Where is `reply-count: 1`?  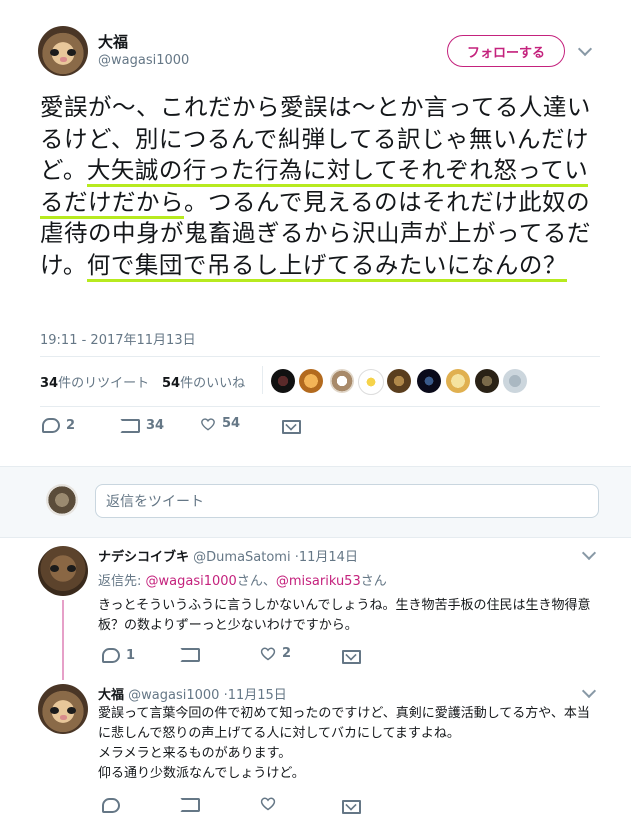
reply-count: 1 is located at coordinates (131, 655).